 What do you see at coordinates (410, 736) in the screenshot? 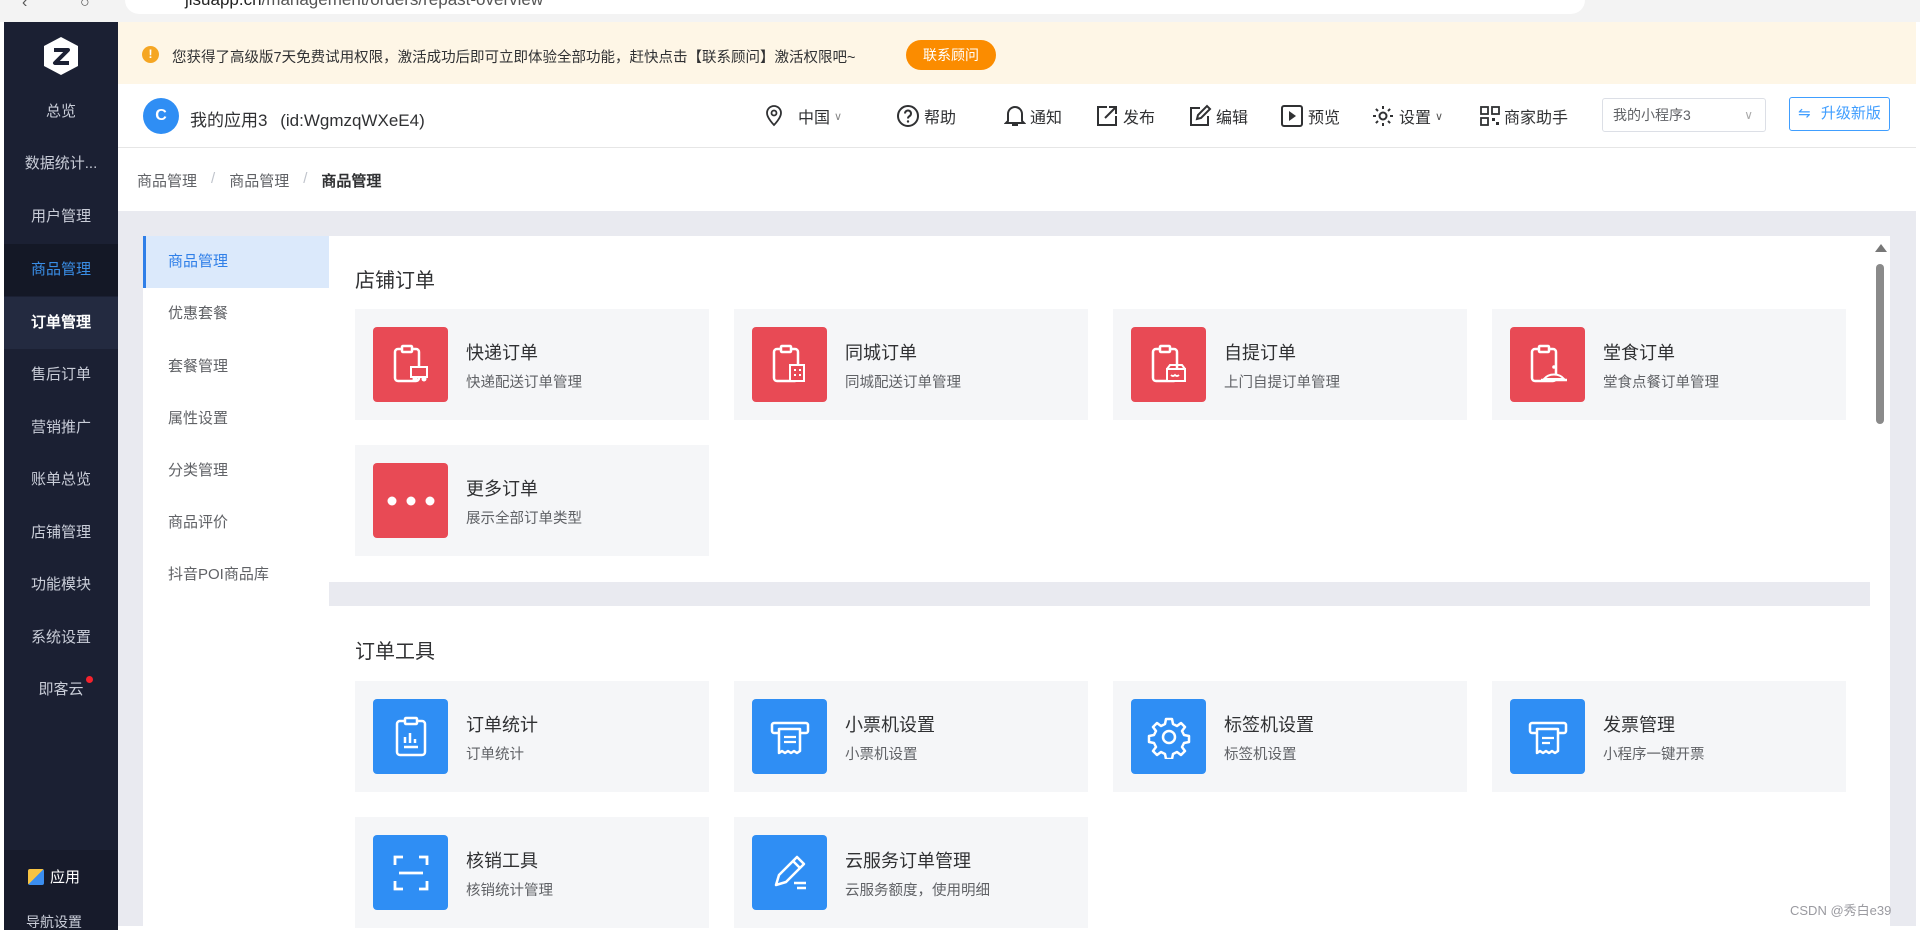
I see `stats-clipboard-icon` at bounding box center [410, 736].